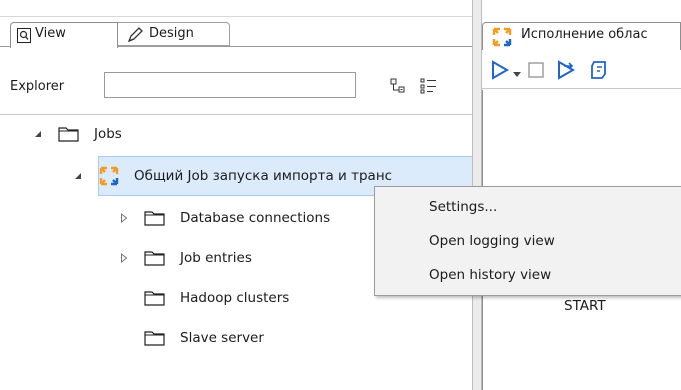  Describe the element at coordinates (263, 176) in the screenshot. I see `tree-item-label: Общий Job запуска импорта и транс` at that location.